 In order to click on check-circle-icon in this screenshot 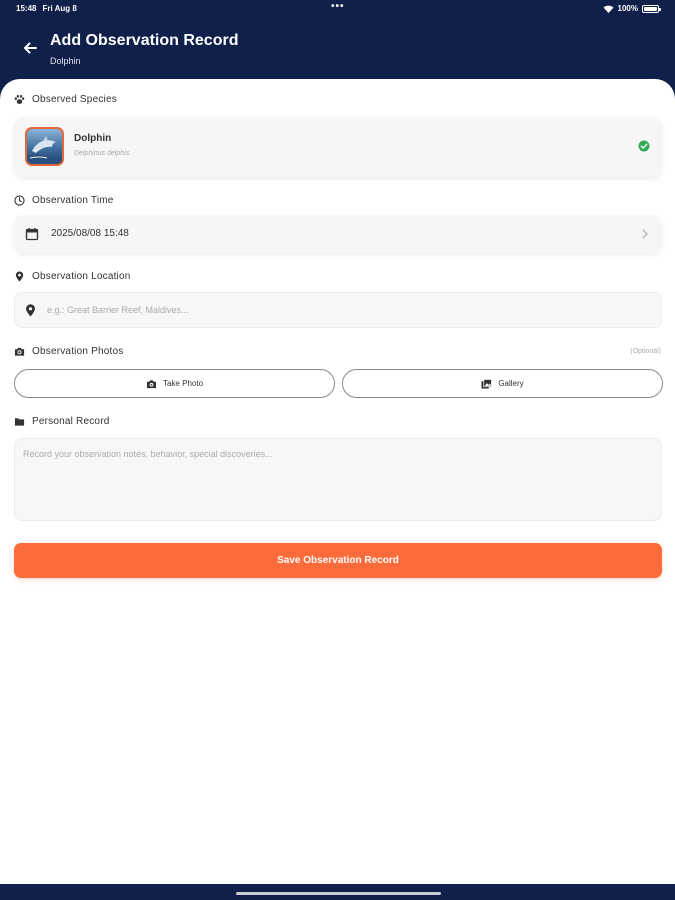, I will do `click(644, 146)`.